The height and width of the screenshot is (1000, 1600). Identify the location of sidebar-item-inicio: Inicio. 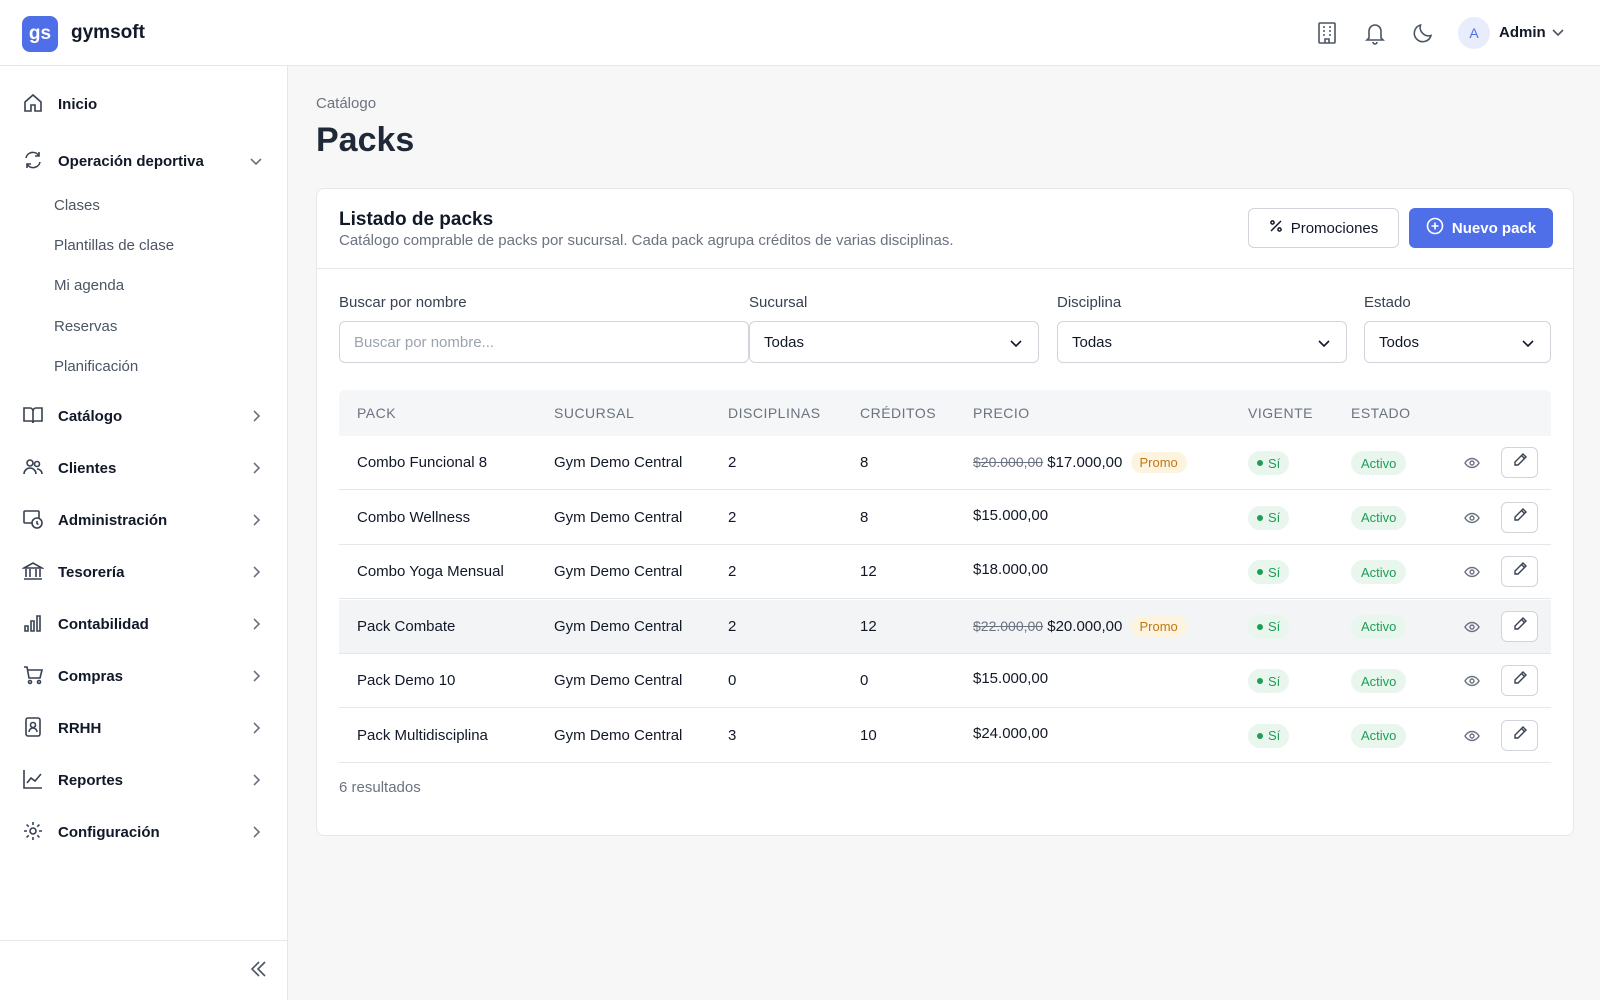
(144, 104).